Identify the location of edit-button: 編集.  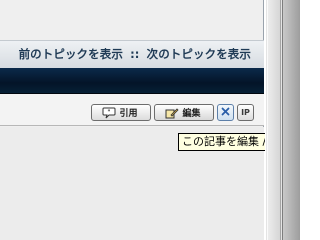
(184, 112).